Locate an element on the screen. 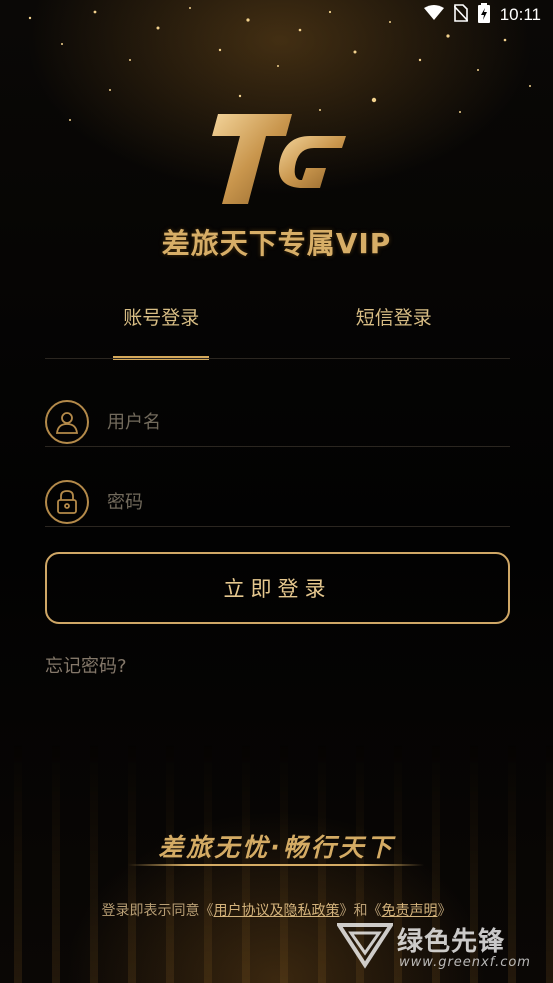 This screenshot has height=983, width=553. watermark-logo-icon is located at coordinates (365, 946).